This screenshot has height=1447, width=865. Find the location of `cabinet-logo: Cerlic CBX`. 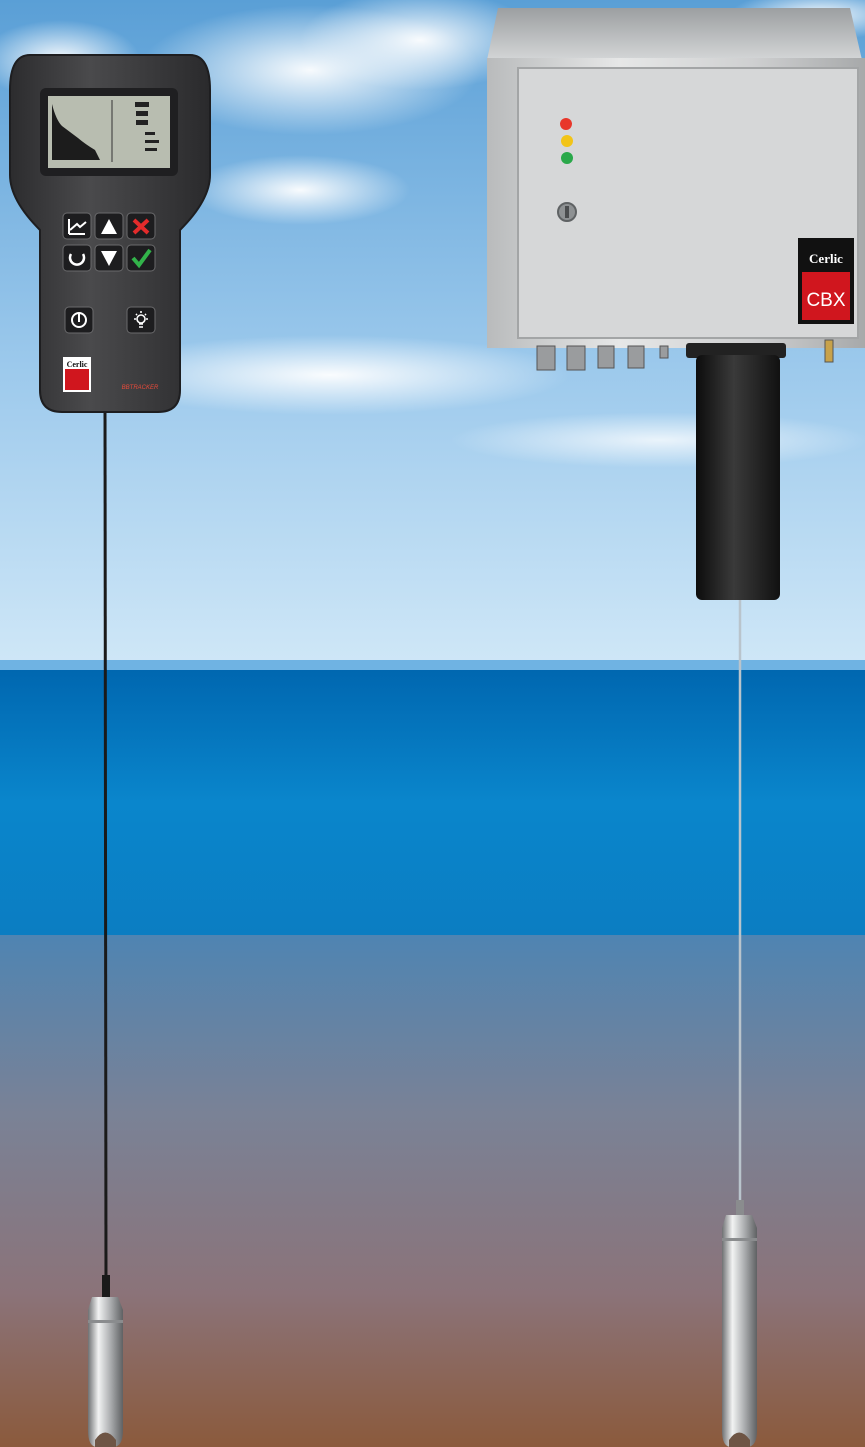

cabinet-logo: Cerlic CBX is located at coordinates (826, 281).